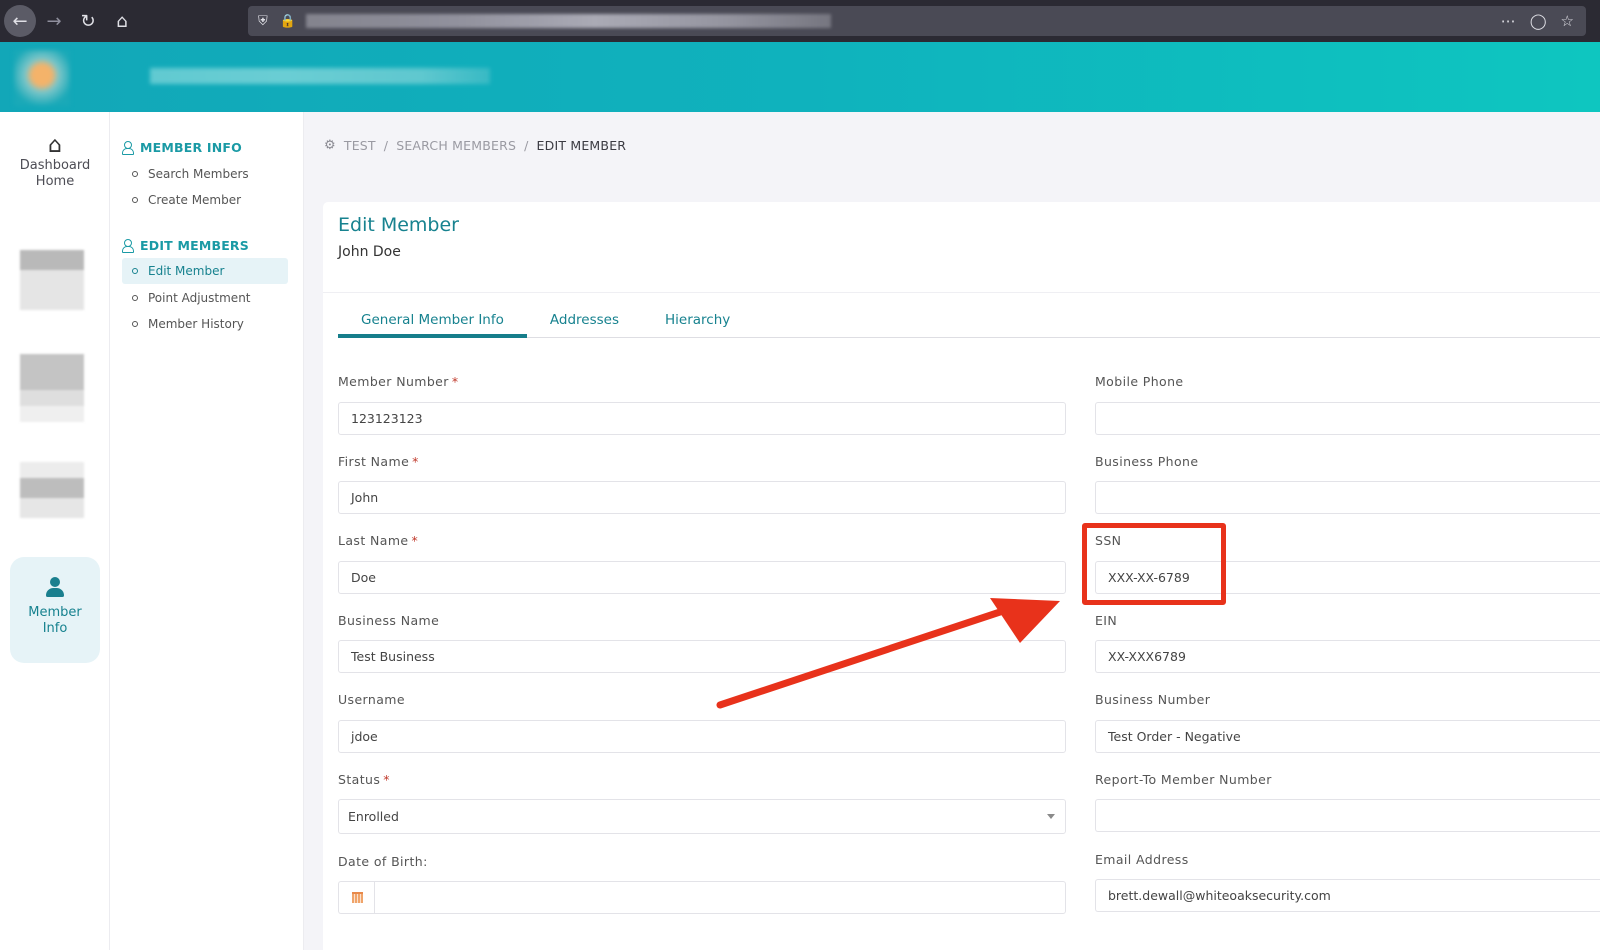  Describe the element at coordinates (191, 147) in the screenshot. I see `section-title: MEMBER INFO` at that location.